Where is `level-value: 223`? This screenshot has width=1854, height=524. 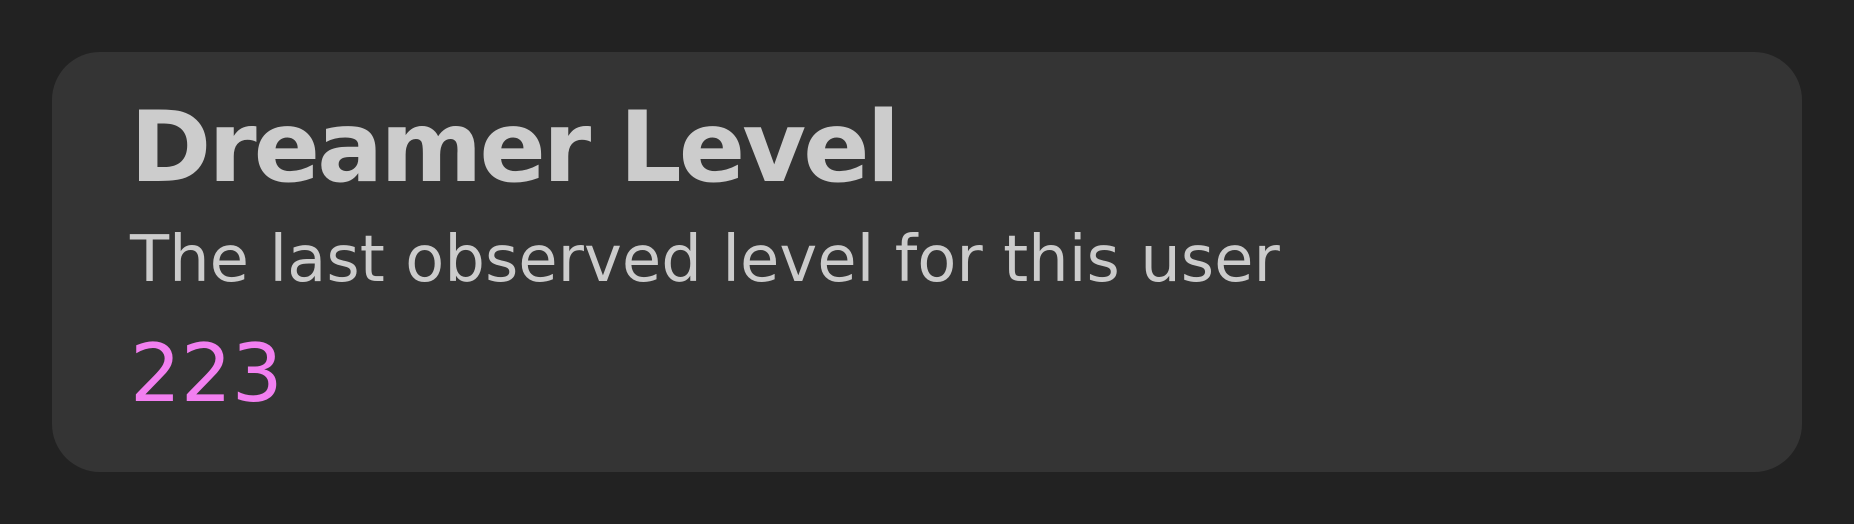 level-value: 223 is located at coordinates (206, 373).